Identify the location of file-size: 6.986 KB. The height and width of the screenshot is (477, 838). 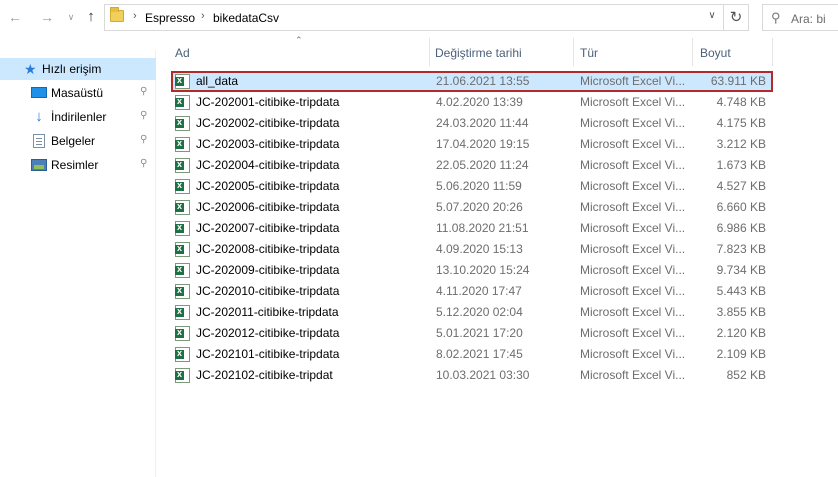
(741, 228).